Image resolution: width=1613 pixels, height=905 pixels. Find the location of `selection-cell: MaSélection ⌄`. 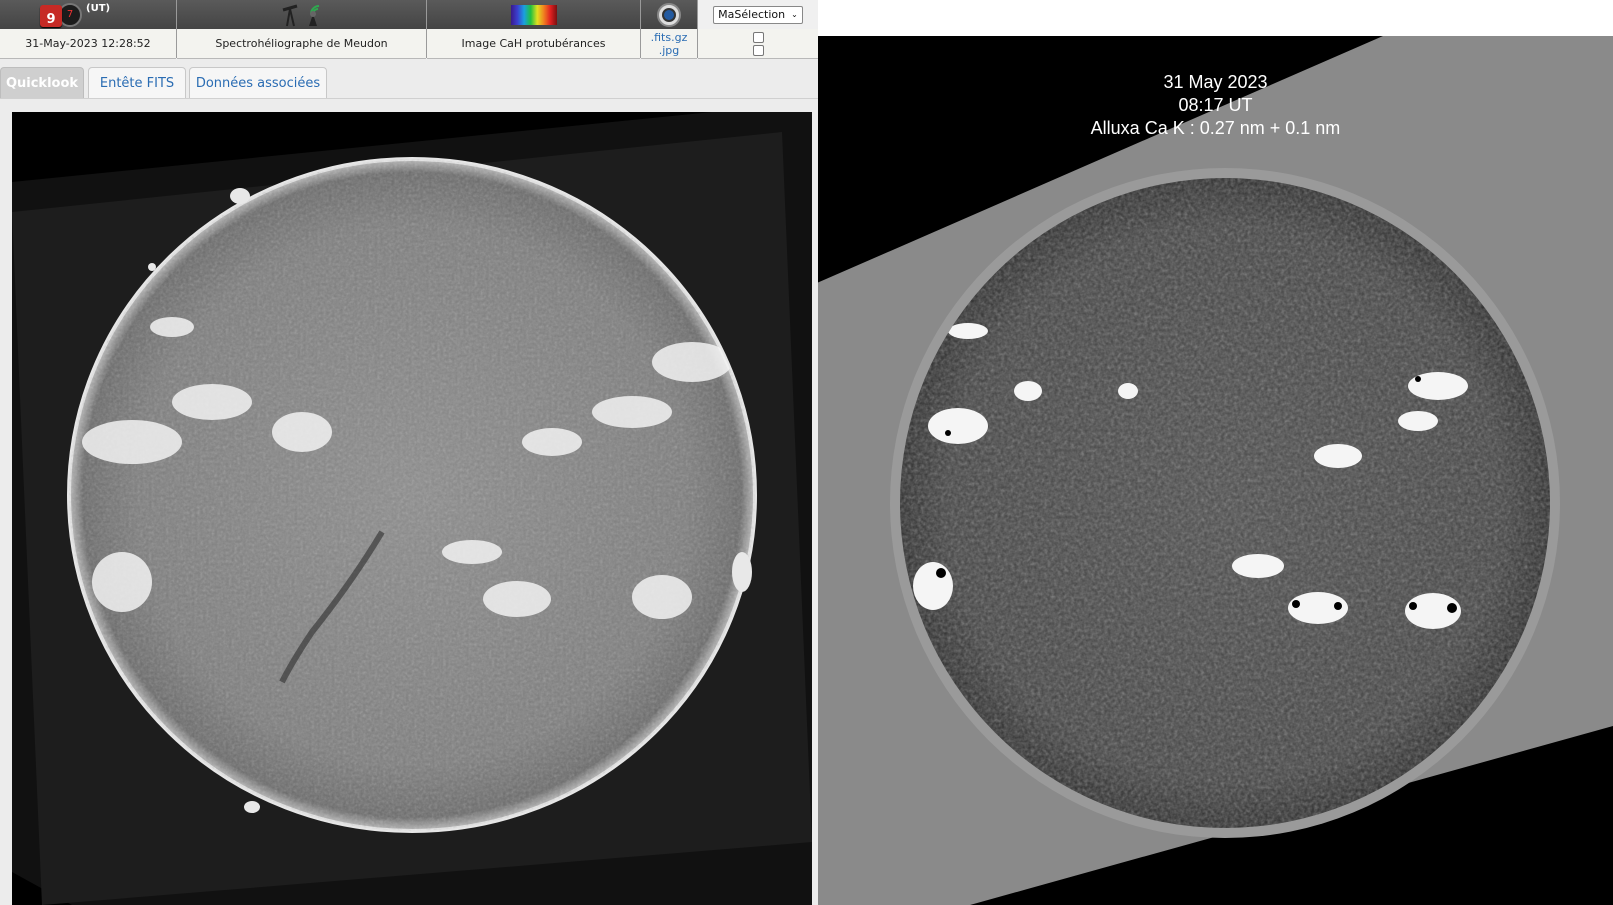

selection-cell: MaSélection ⌄ is located at coordinates (758, 29).